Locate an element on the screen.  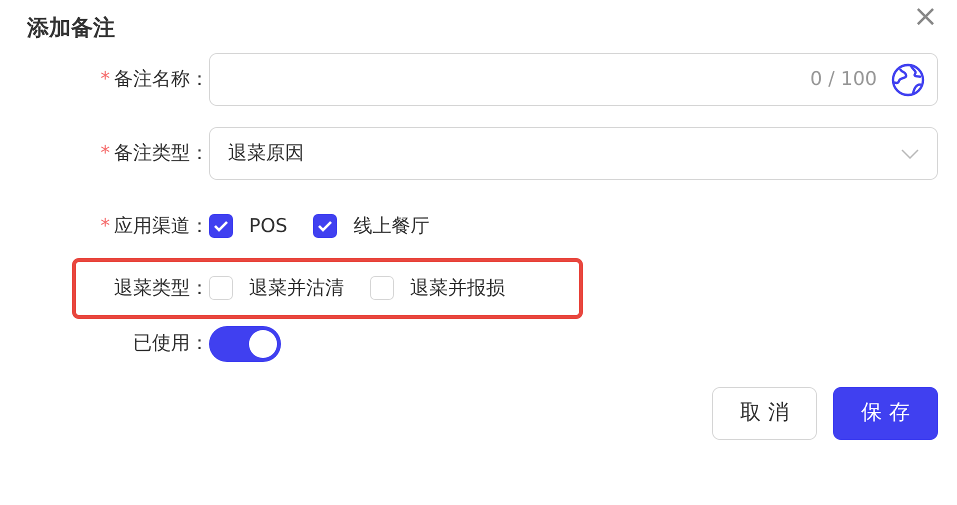
cancel-button: 取 消 is located at coordinates (764, 413).